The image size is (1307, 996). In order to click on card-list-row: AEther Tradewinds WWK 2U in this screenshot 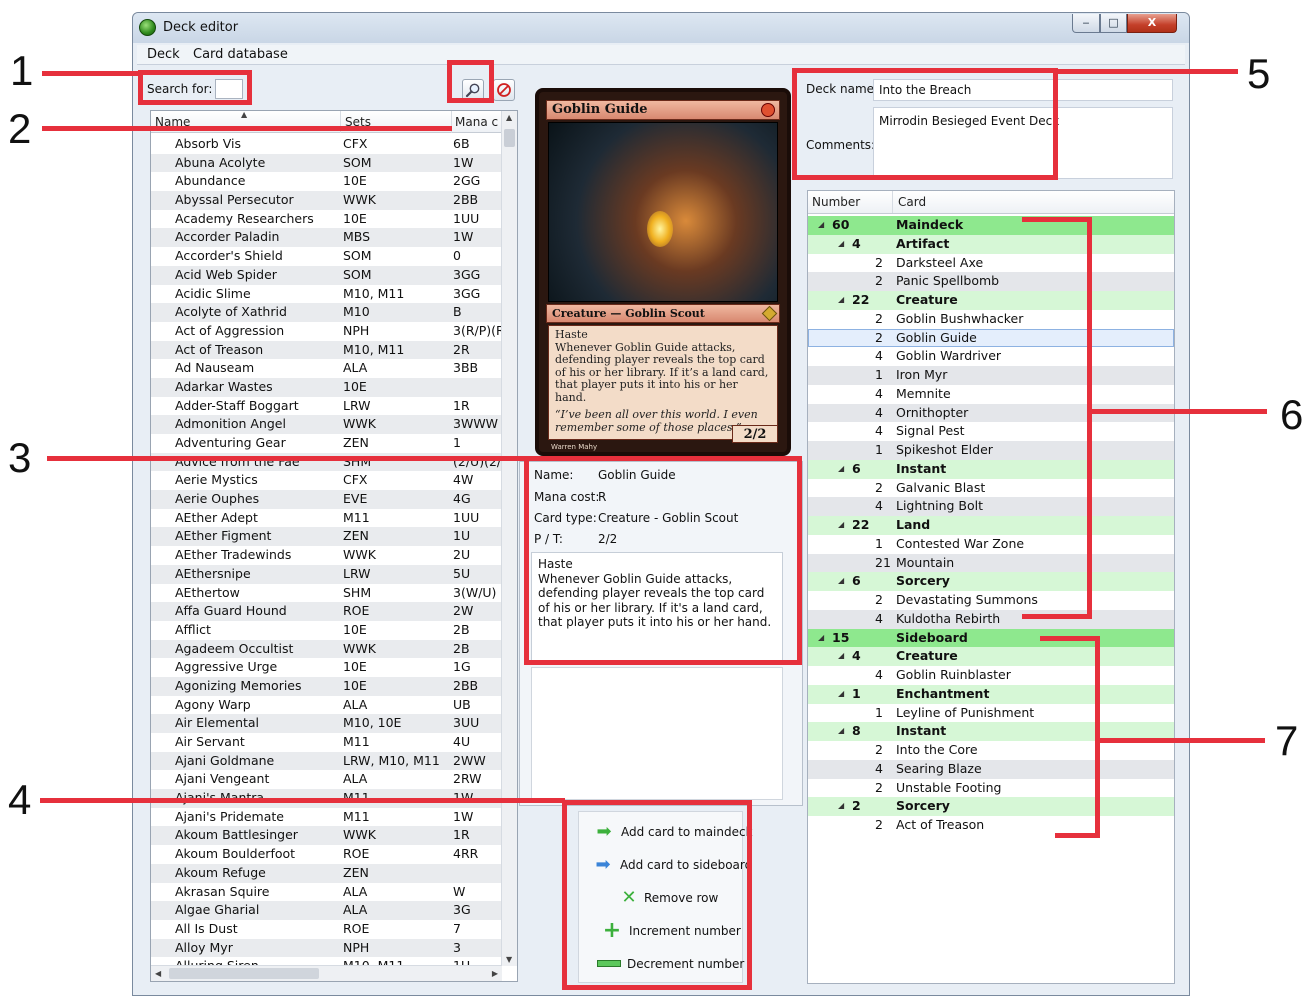, I will do `click(326, 555)`.